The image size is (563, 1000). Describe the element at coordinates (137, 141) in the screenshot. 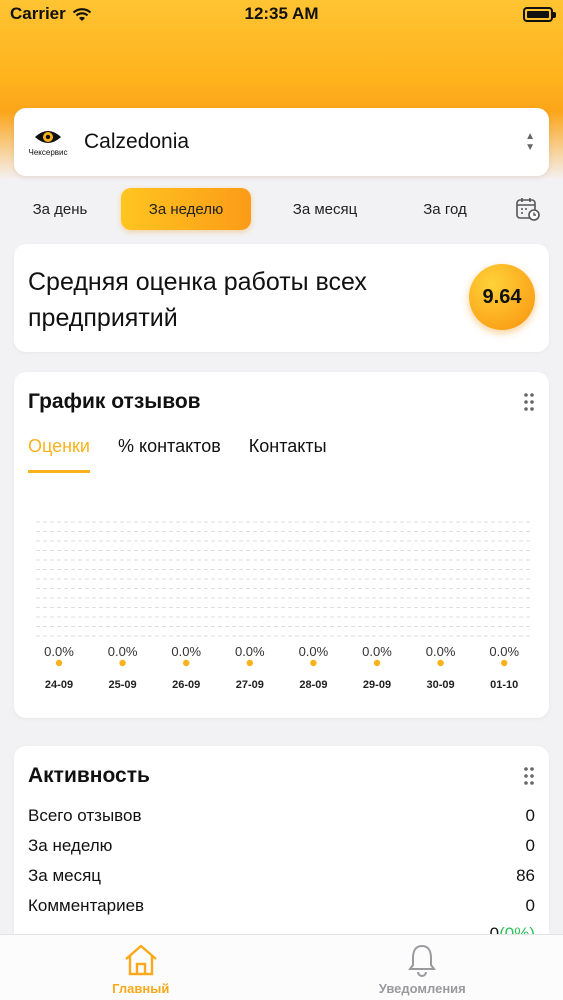

I see `company-name: Calzedonia` at that location.